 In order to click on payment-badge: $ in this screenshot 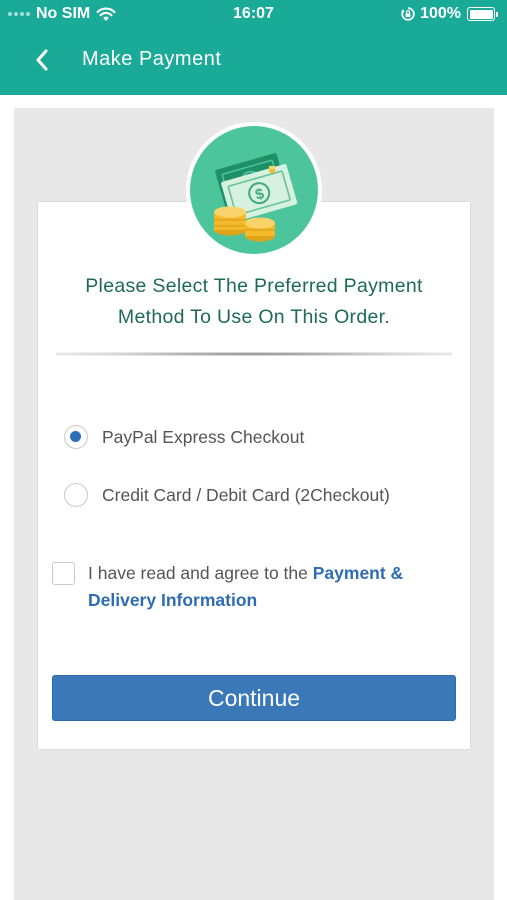, I will do `click(254, 190)`.